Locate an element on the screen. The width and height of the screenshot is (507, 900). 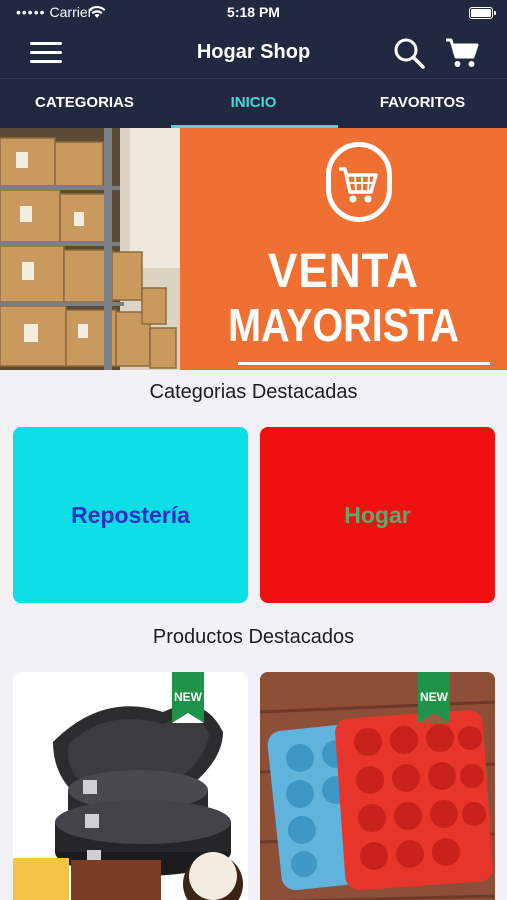
muffin-trays-image is located at coordinates (377, 786).